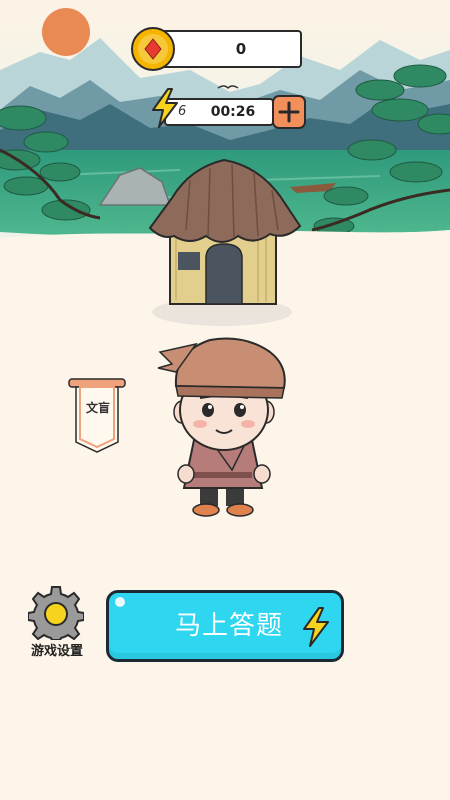  What do you see at coordinates (241, 49) in the screenshot?
I see `coin-count: 0` at bounding box center [241, 49].